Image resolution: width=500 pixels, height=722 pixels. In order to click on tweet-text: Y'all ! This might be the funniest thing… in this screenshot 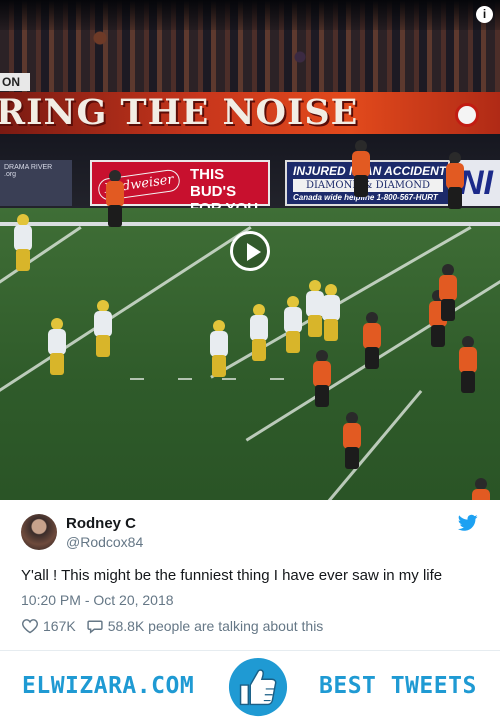, I will do `click(232, 575)`.